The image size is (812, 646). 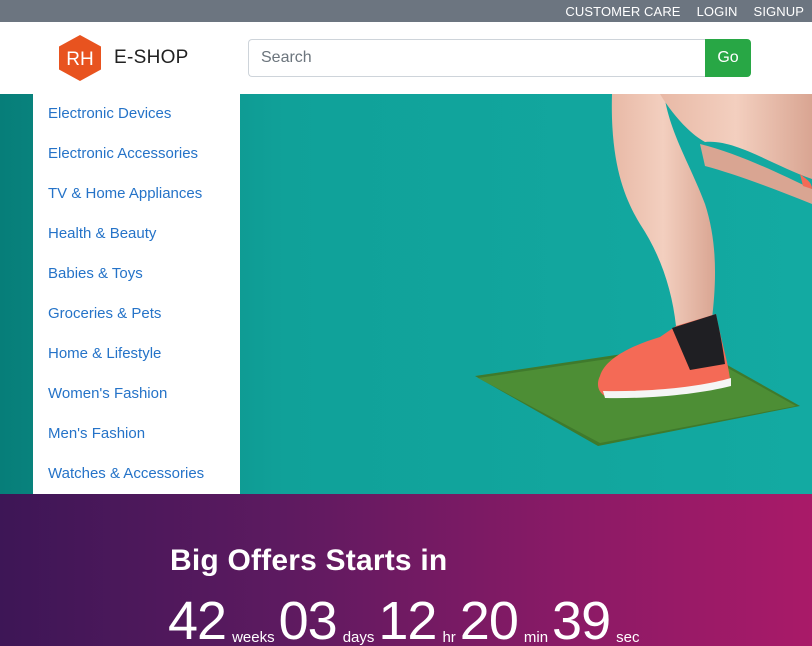 I want to click on header: RH E-SHOP Go, so click(x=406, y=58).